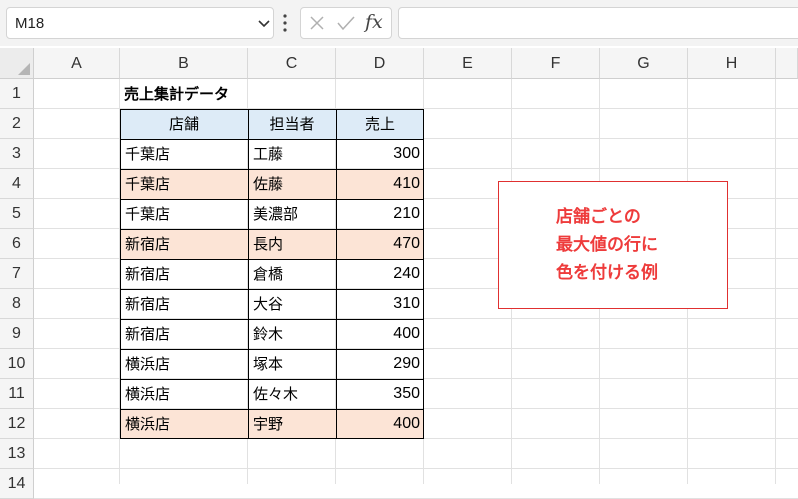  I want to click on note-line: 色を付ける例, so click(607, 273).